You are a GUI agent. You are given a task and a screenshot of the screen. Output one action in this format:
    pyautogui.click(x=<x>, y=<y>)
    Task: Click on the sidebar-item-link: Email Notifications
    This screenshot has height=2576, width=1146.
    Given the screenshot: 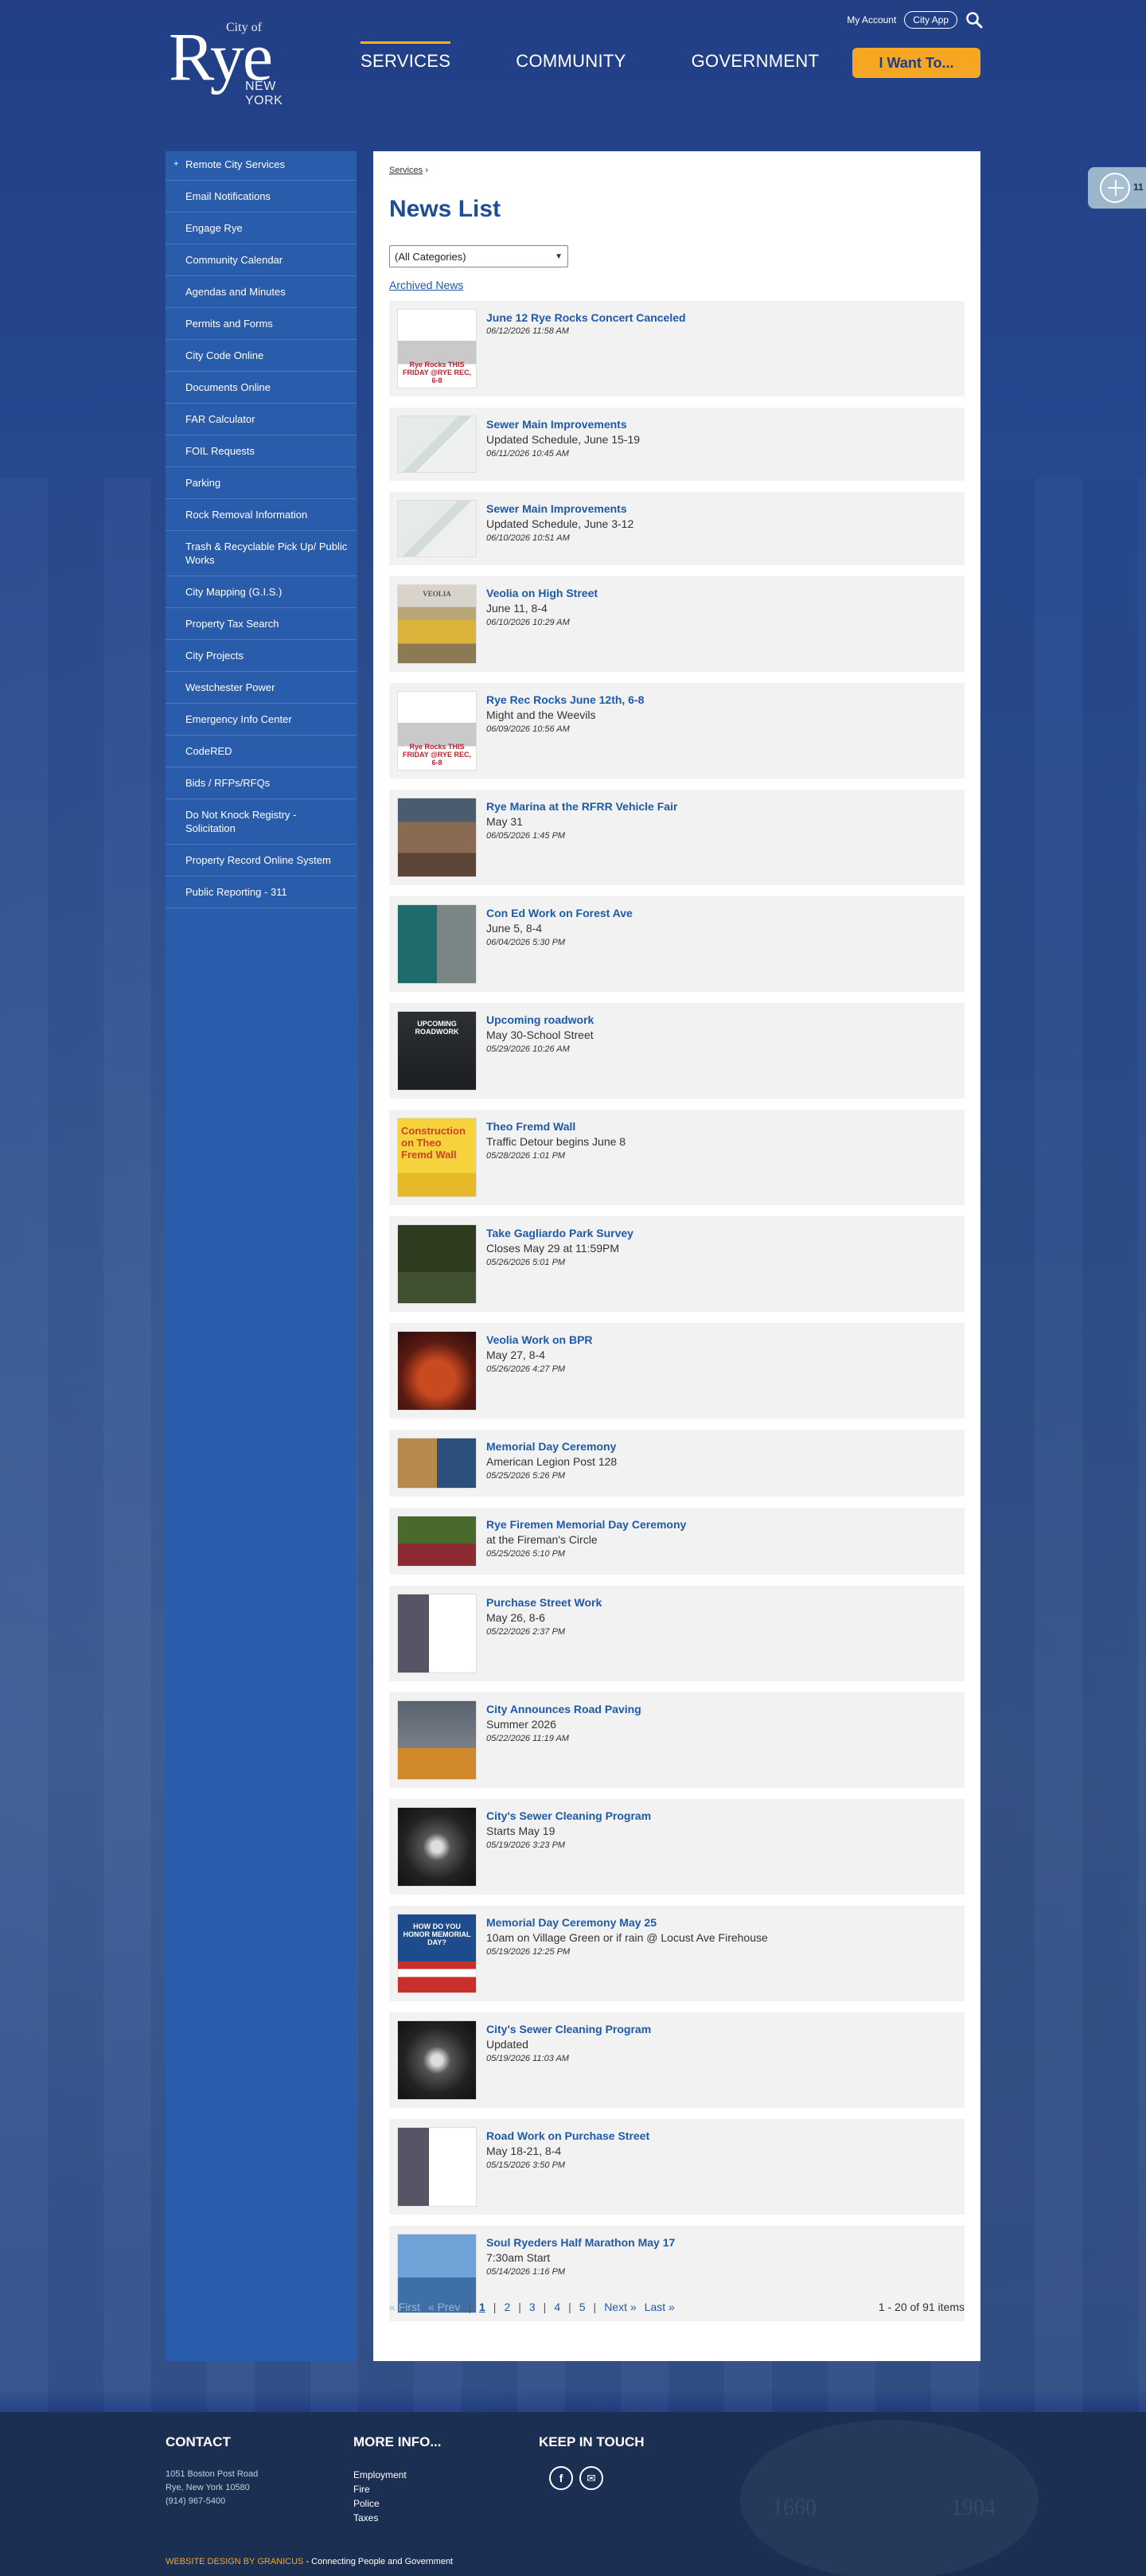 What is the action you would take?
    pyautogui.click(x=261, y=196)
    